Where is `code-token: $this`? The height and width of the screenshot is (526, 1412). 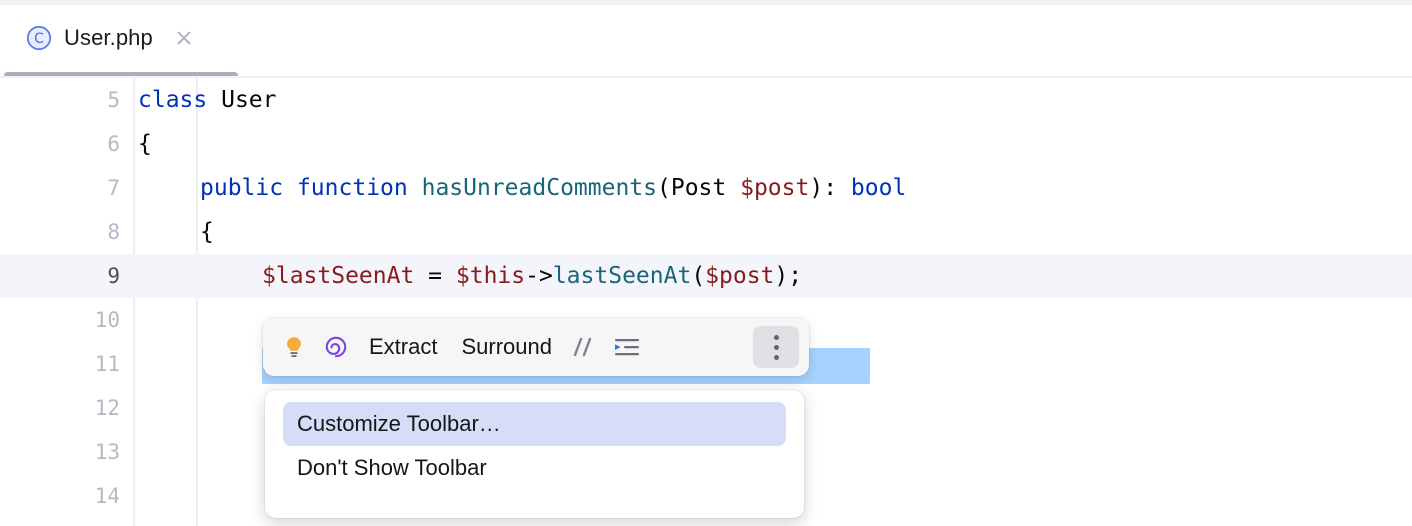
code-token: $this is located at coordinates (490, 276).